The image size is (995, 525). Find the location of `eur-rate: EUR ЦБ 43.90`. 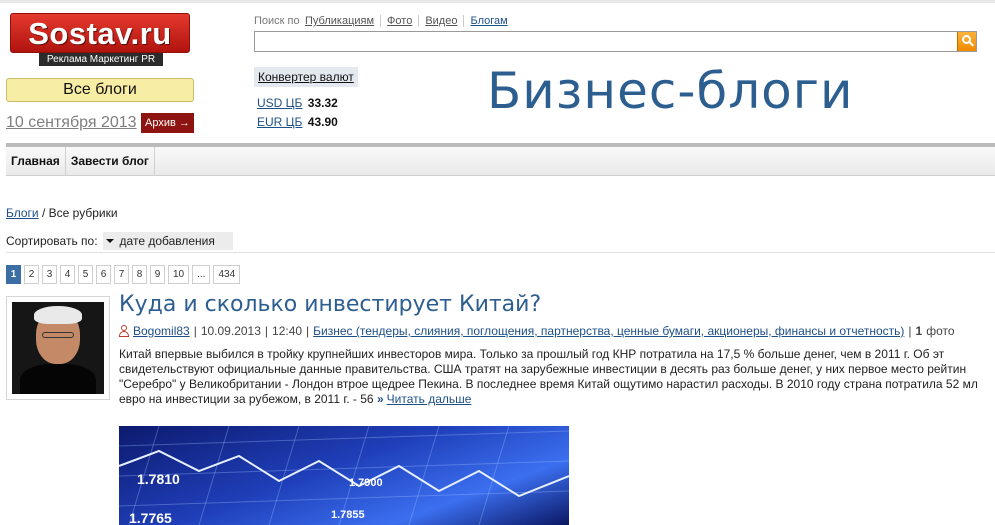

eur-rate: EUR ЦБ 43.90 is located at coordinates (297, 122).